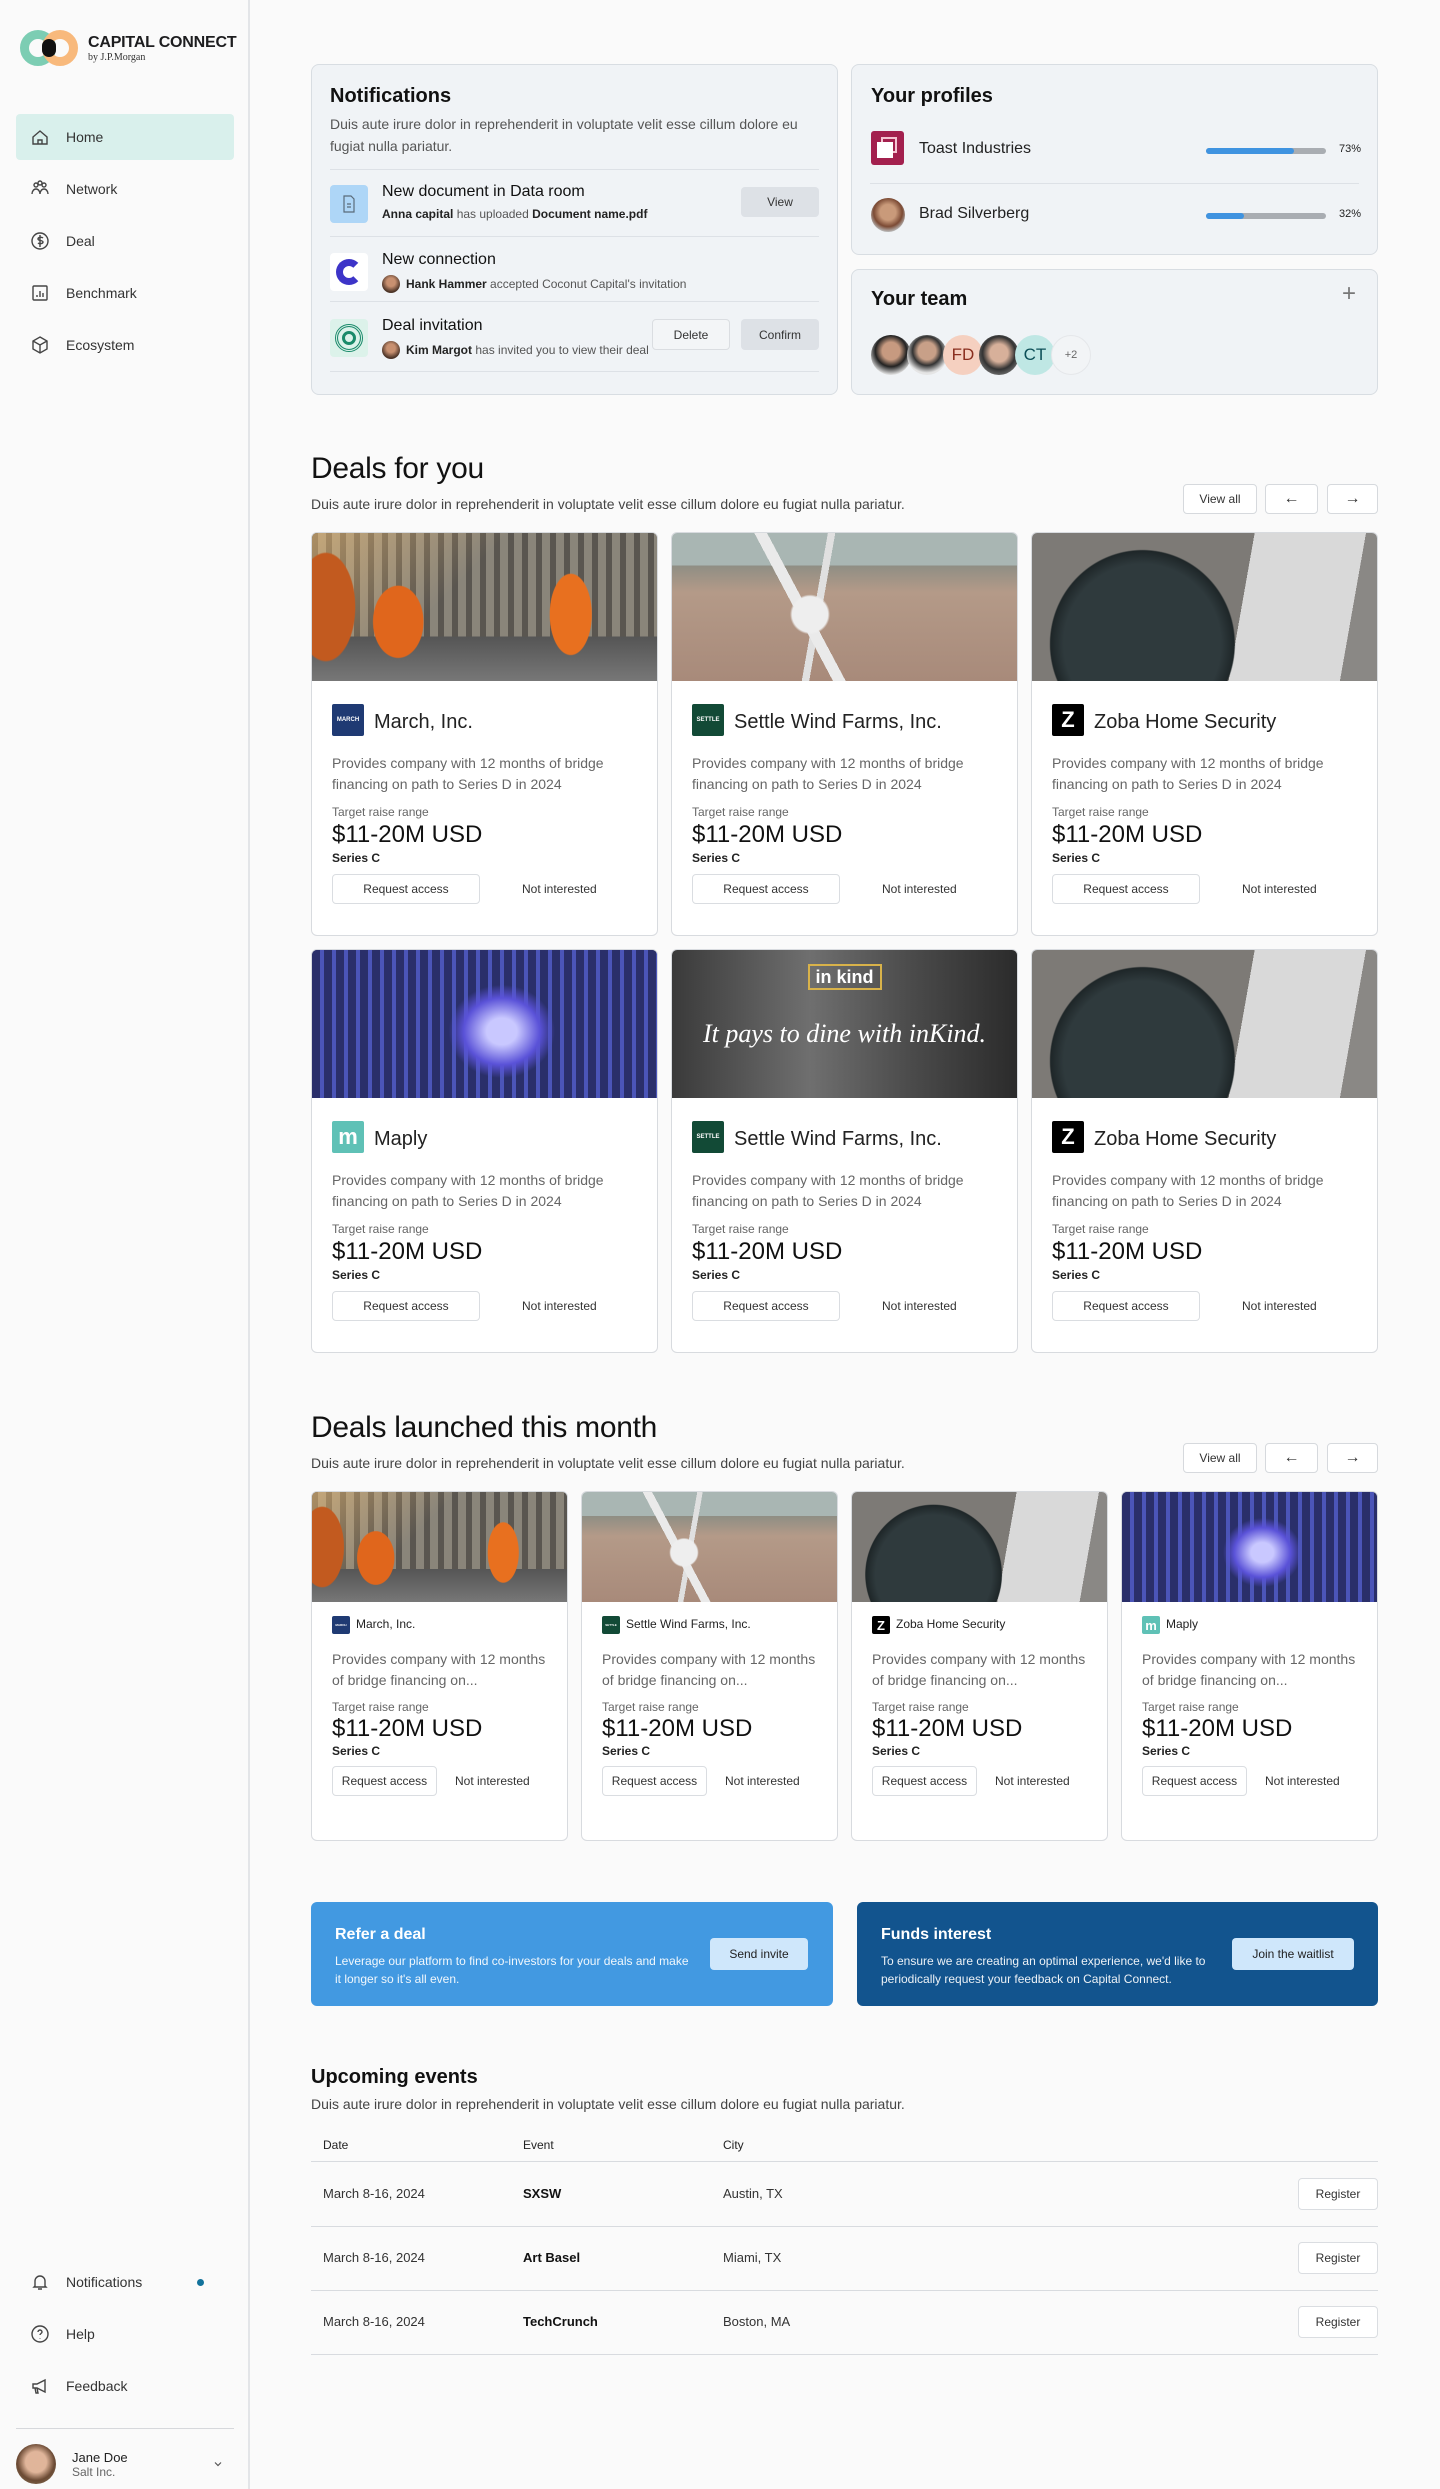  Describe the element at coordinates (125, 2334) in the screenshot. I see `sidebar-item-help: Help` at that location.